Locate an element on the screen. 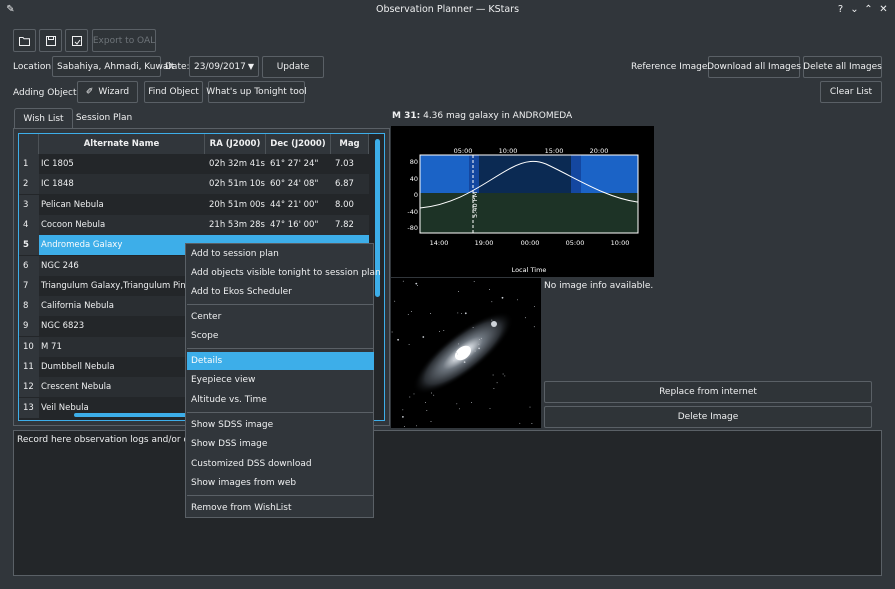 This screenshot has width=895, height=589. menu-item: Add to session plan is located at coordinates (280, 254).